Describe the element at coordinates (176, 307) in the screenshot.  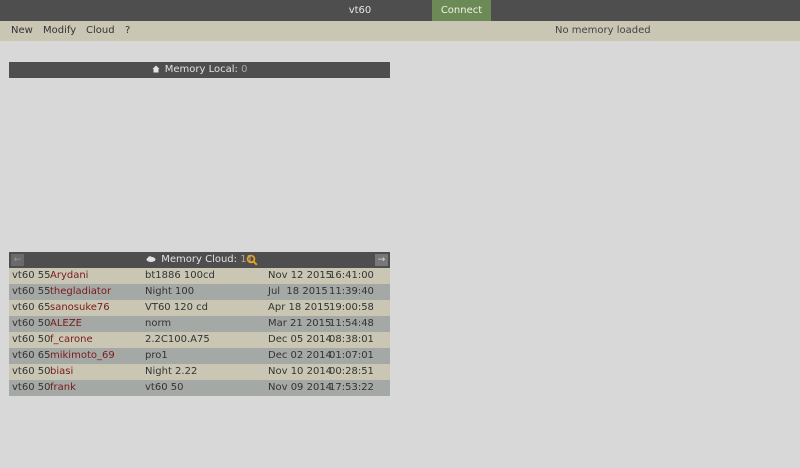
I see `row-calibration: VT60 120 cd` at that location.